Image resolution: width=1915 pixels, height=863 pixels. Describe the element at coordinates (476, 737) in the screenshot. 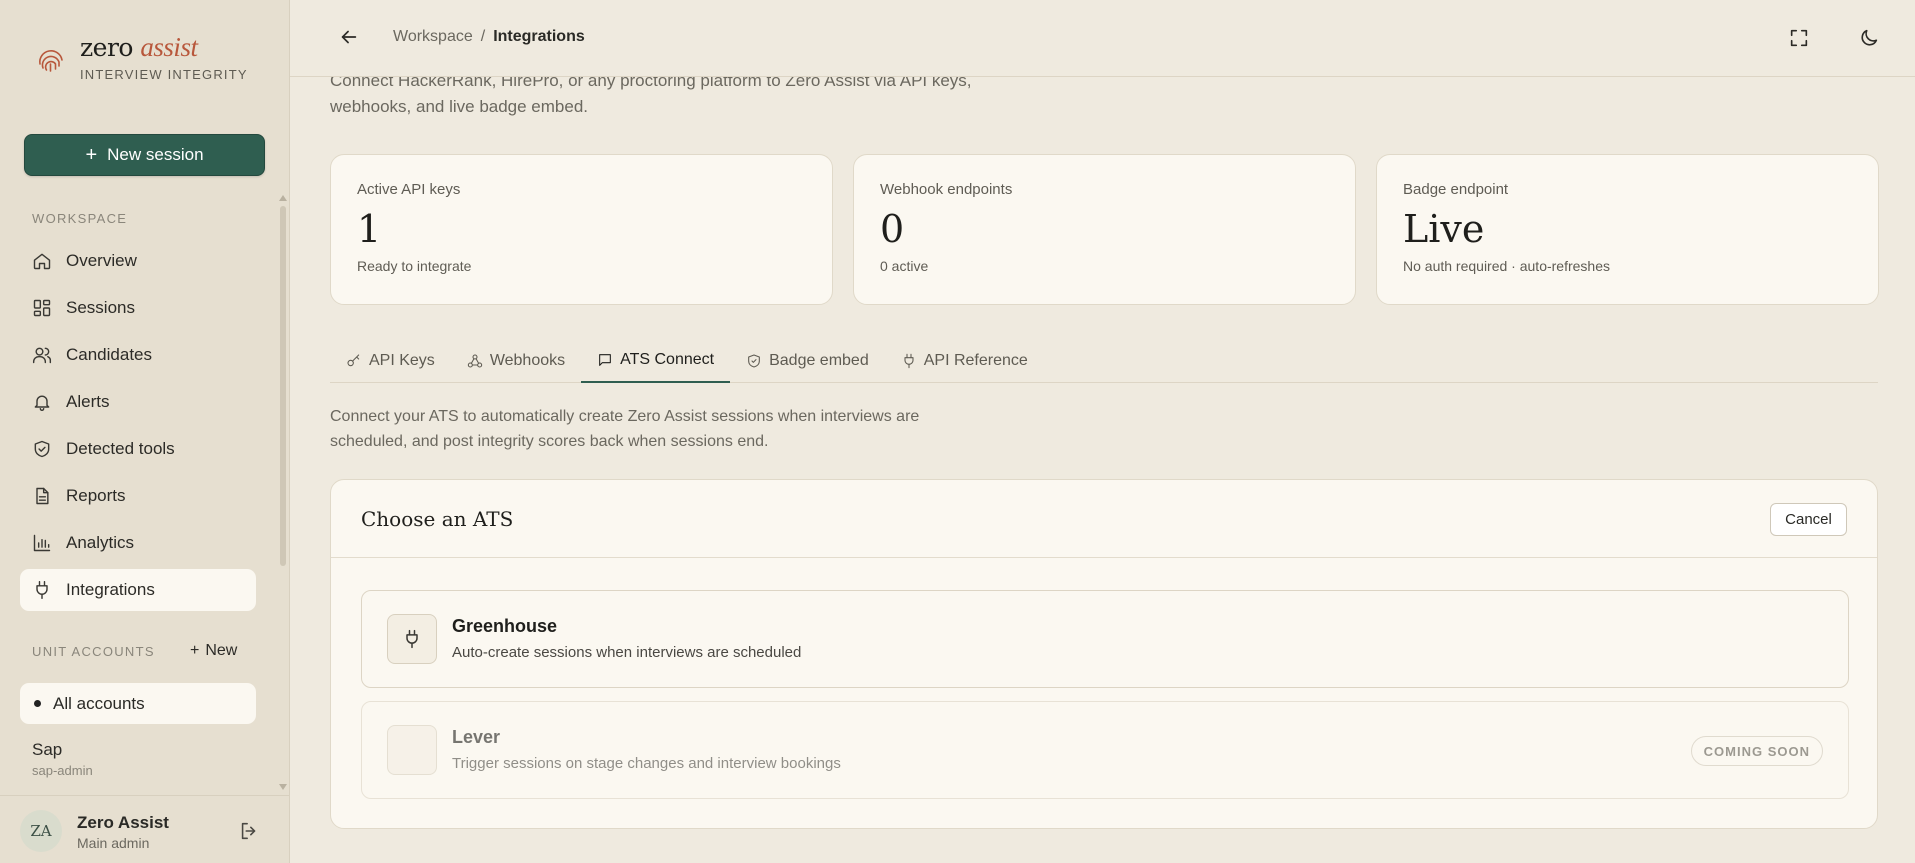

I see `ats-name: Lever` at that location.